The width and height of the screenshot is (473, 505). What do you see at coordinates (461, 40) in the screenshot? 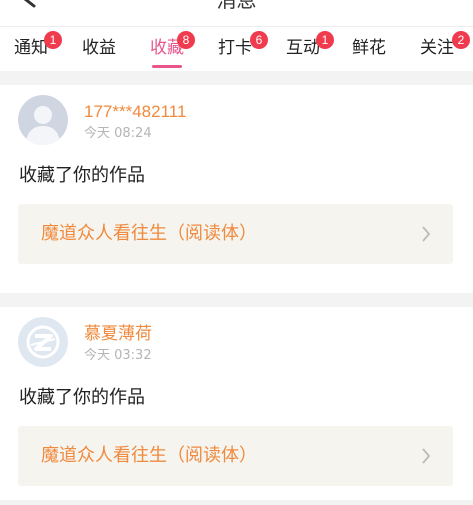
I see `unread-badge: 2` at bounding box center [461, 40].